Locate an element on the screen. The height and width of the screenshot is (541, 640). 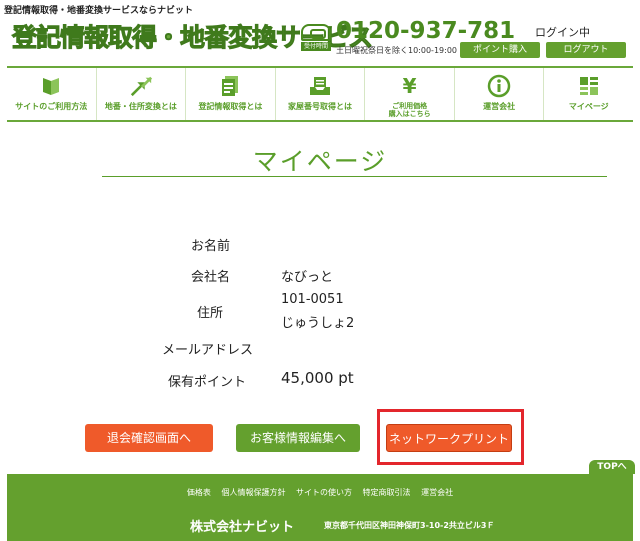
nav-item-pricing: ¥ ご利用価格 購入はこちら is located at coordinates (409, 94).